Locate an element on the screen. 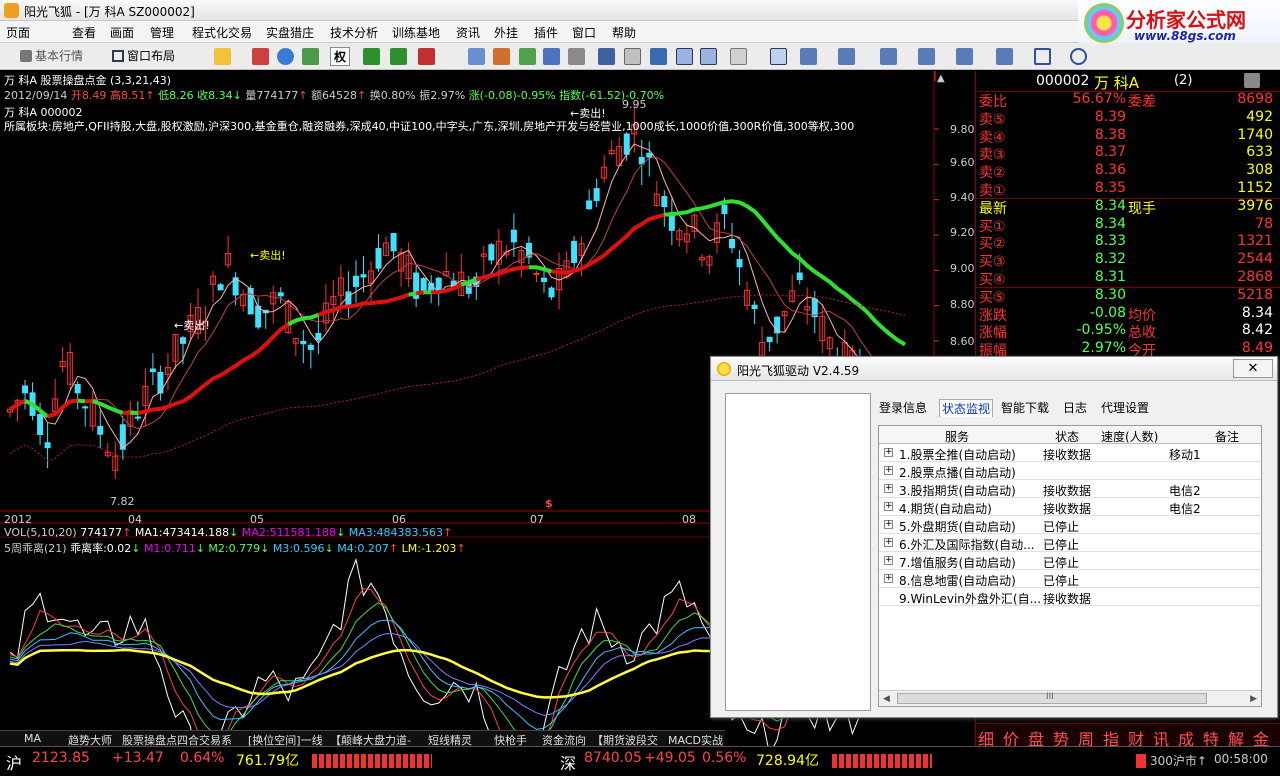 This screenshot has height=776, width=1280. chart-icon is located at coordinates (1252, 80).